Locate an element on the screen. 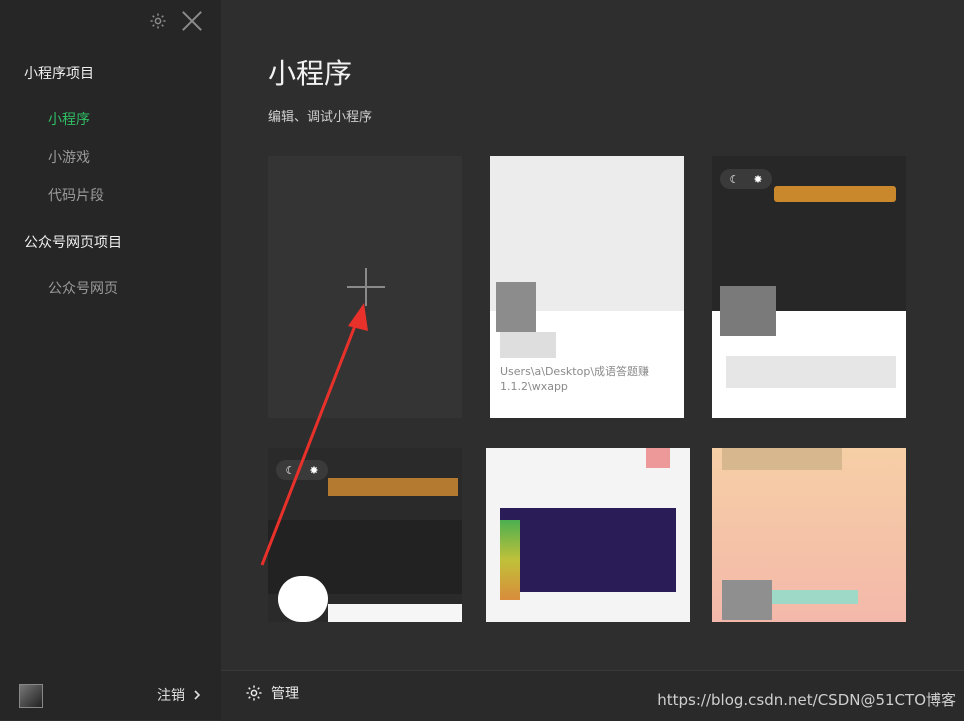  section-mini-program: 小程序项目 is located at coordinates (59, 74).